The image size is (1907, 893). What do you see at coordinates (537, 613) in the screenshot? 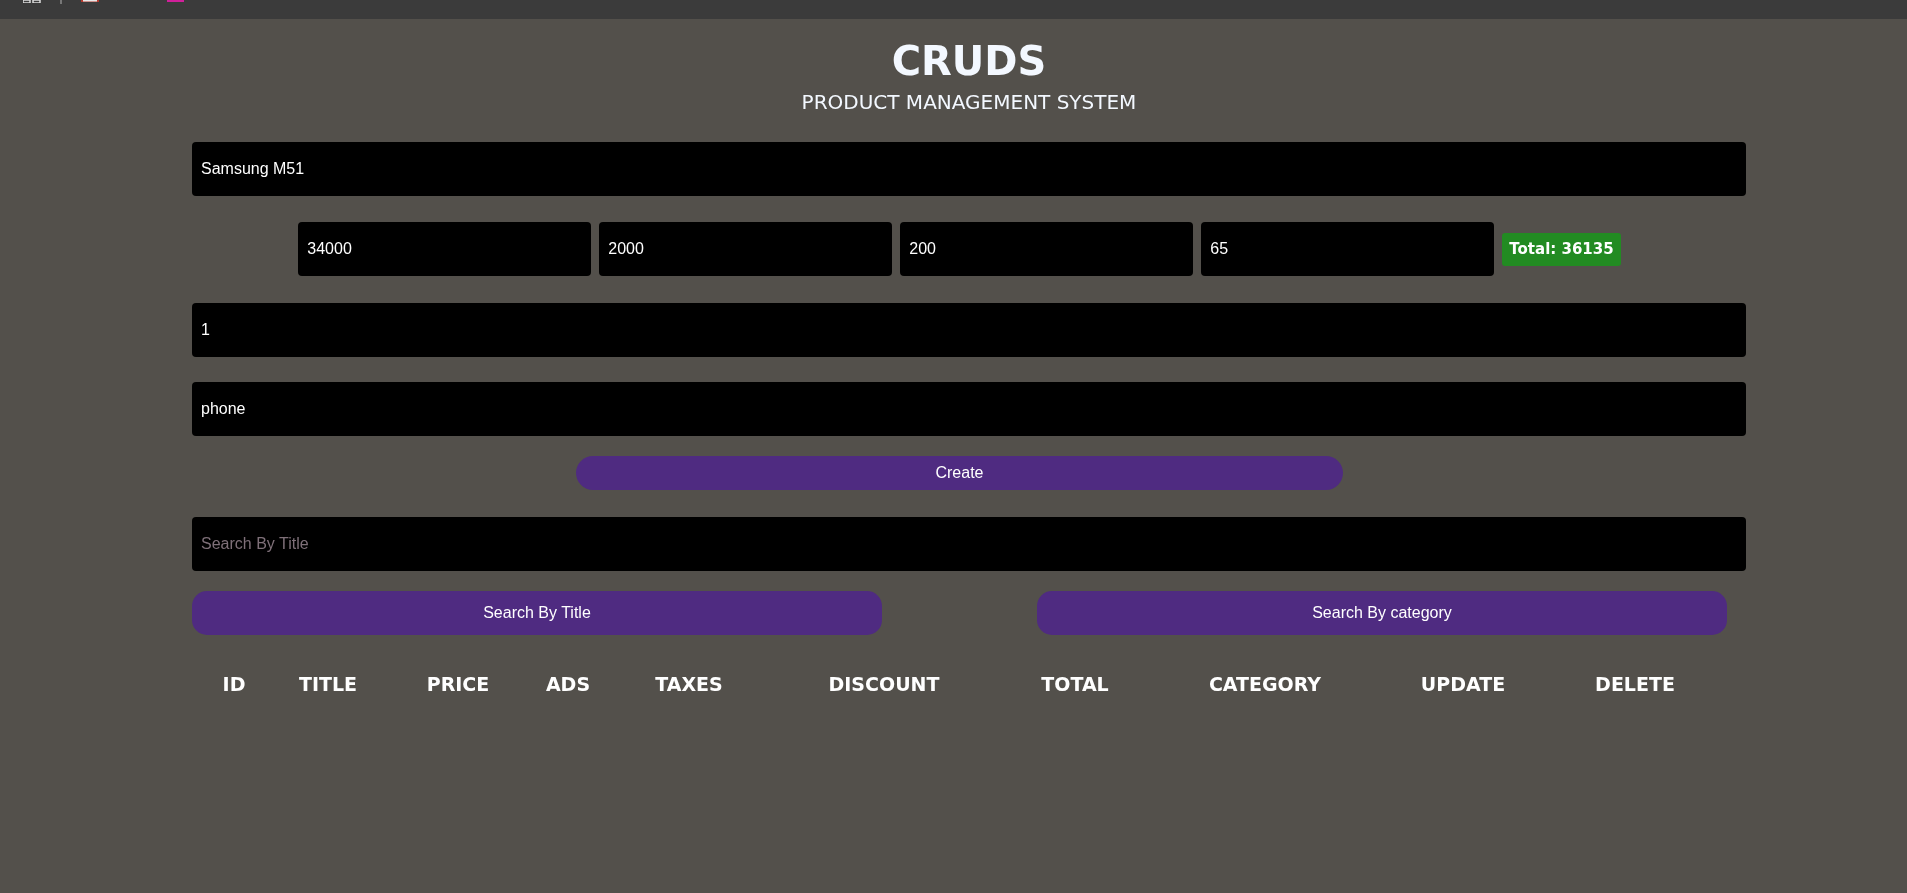
I see `search-button: Search By Title` at bounding box center [537, 613].